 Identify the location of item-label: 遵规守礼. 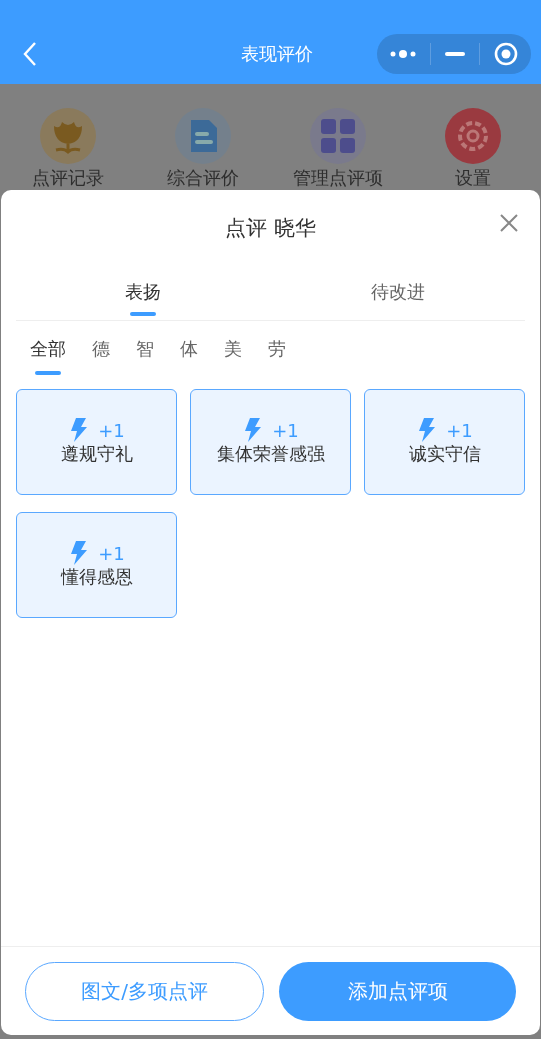
(96, 454).